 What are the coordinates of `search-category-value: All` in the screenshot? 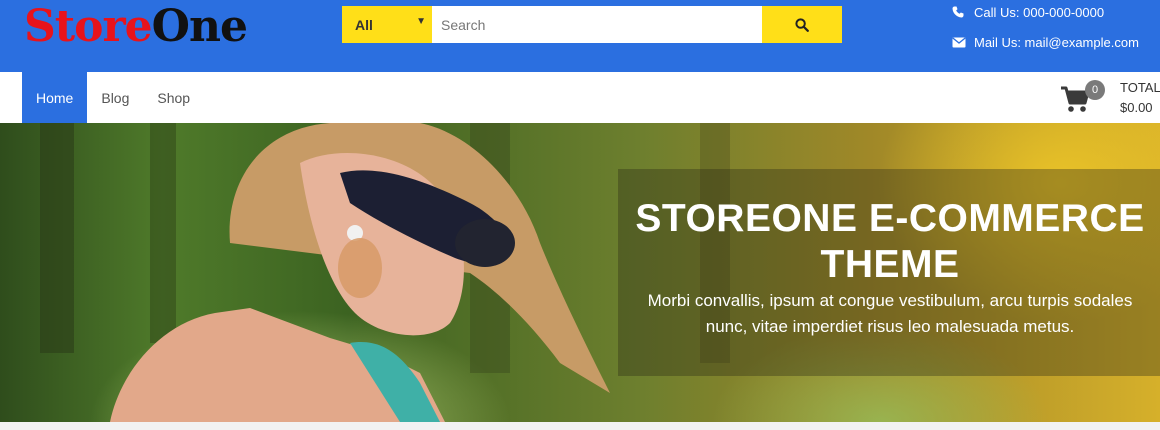 It's located at (364, 25).